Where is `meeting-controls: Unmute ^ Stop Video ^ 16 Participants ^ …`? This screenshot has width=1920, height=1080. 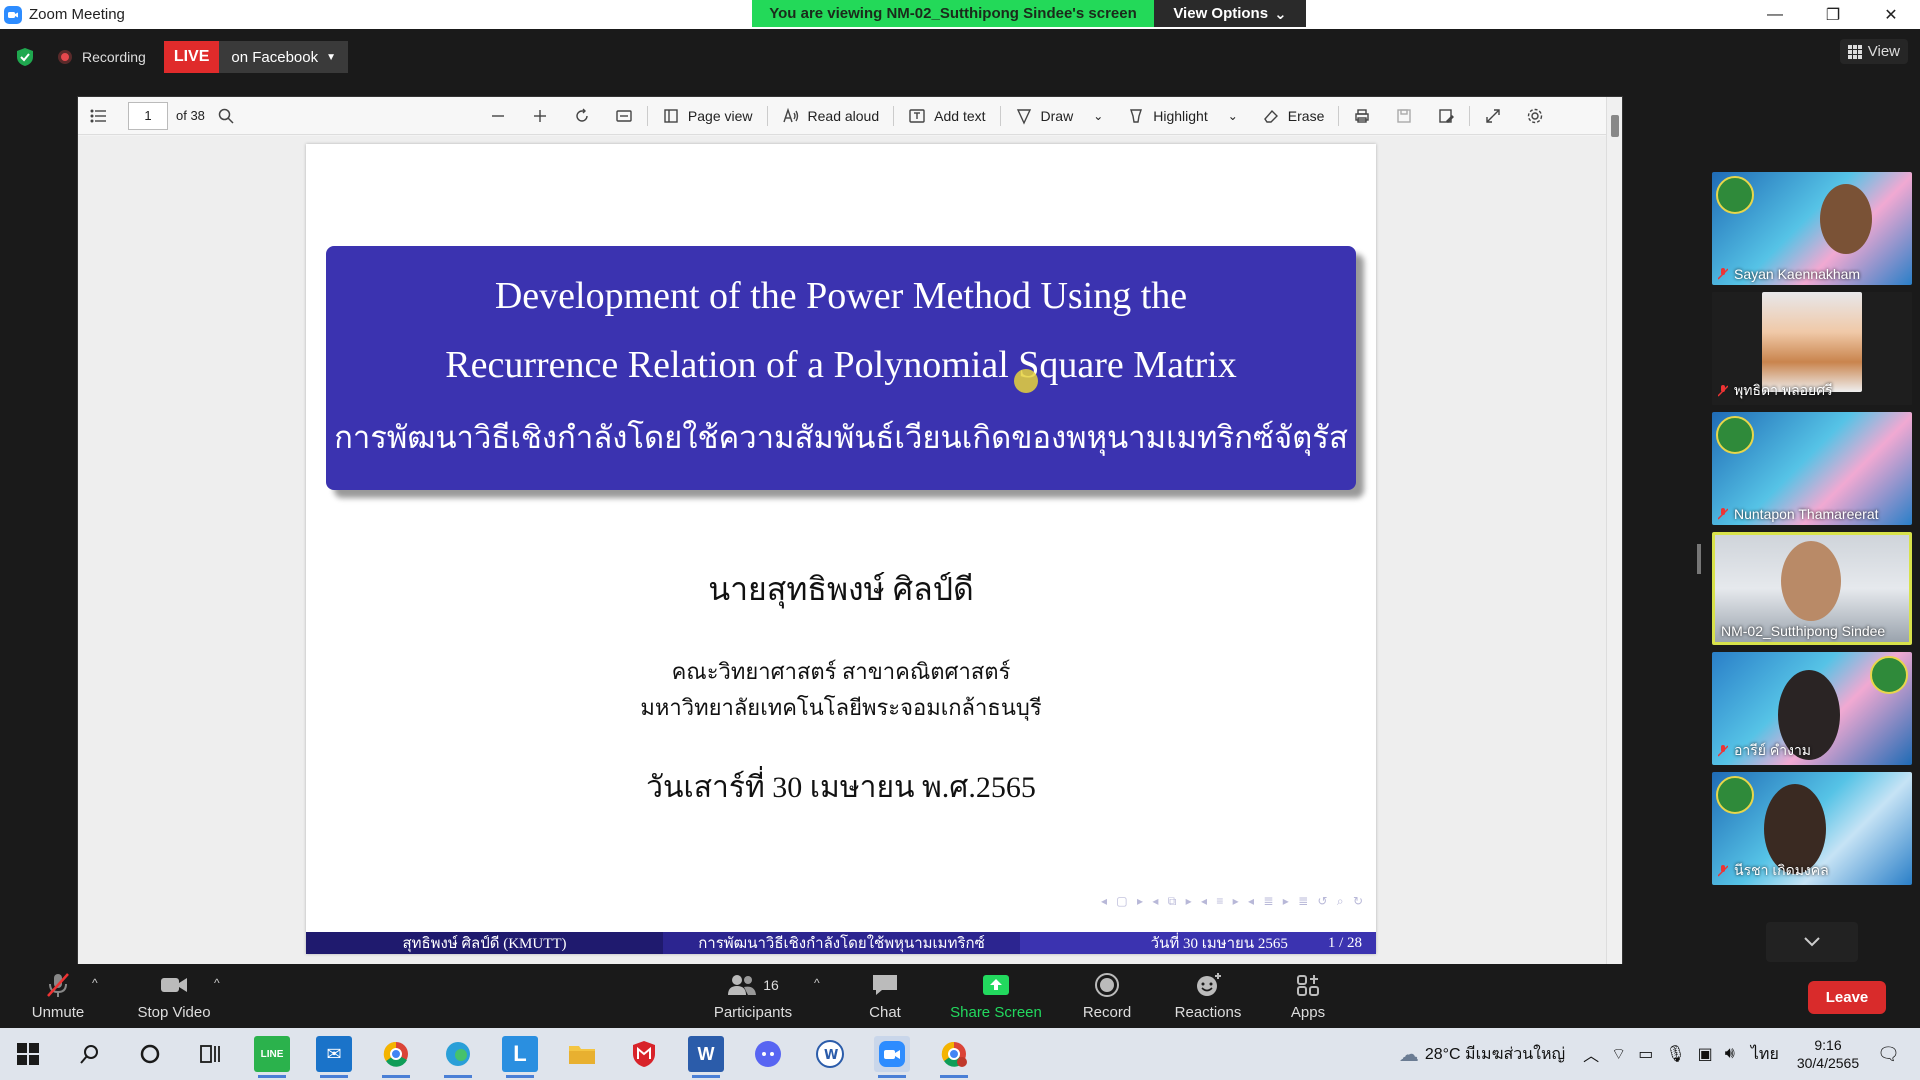 meeting-controls: Unmute ^ Stop Video ^ 16 Participants ^ … is located at coordinates (960, 996).